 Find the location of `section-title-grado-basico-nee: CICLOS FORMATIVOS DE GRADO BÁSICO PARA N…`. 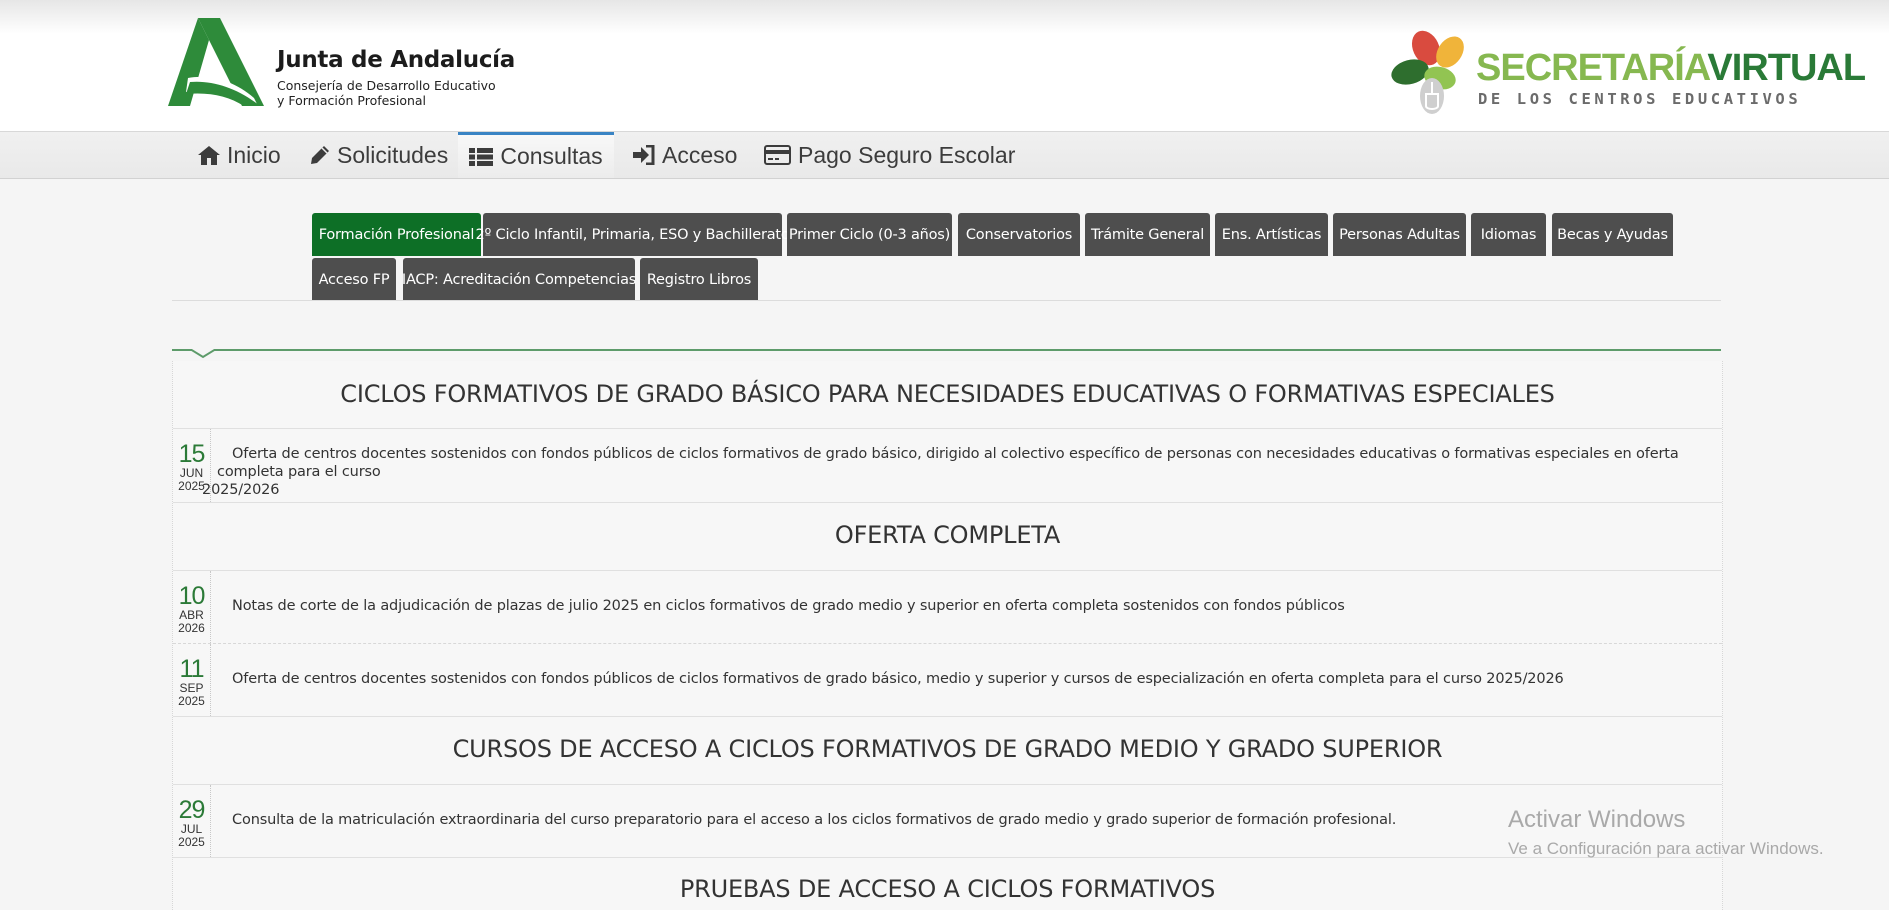

section-title-grado-basico-nee: CICLOS FORMATIVOS DE GRADO BÁSICO PARA N… is located at coordinates (947, 394).